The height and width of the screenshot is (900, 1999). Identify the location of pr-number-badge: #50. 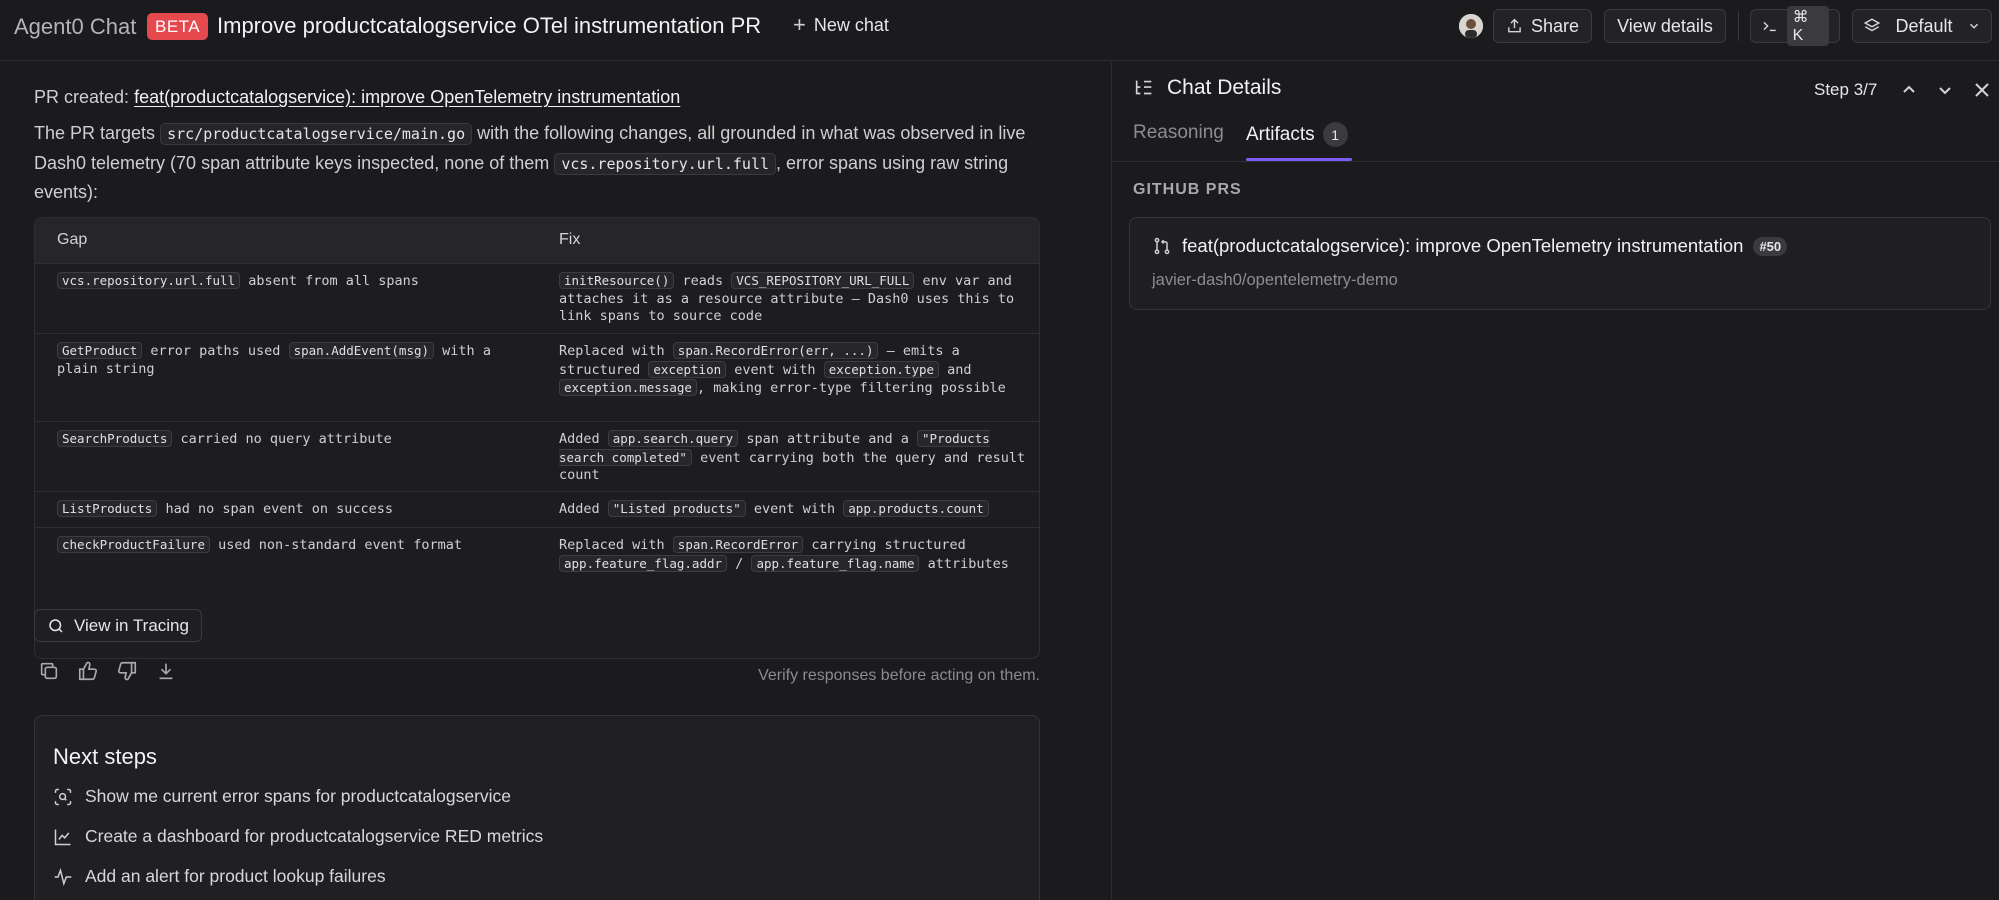
(1770, 246).